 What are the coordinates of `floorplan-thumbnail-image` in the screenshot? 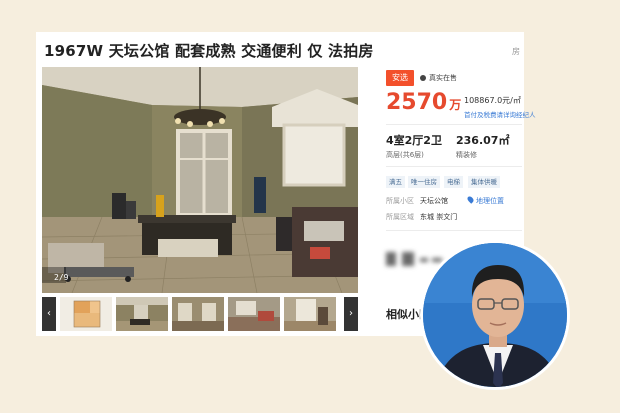 It's located at (86, 314).